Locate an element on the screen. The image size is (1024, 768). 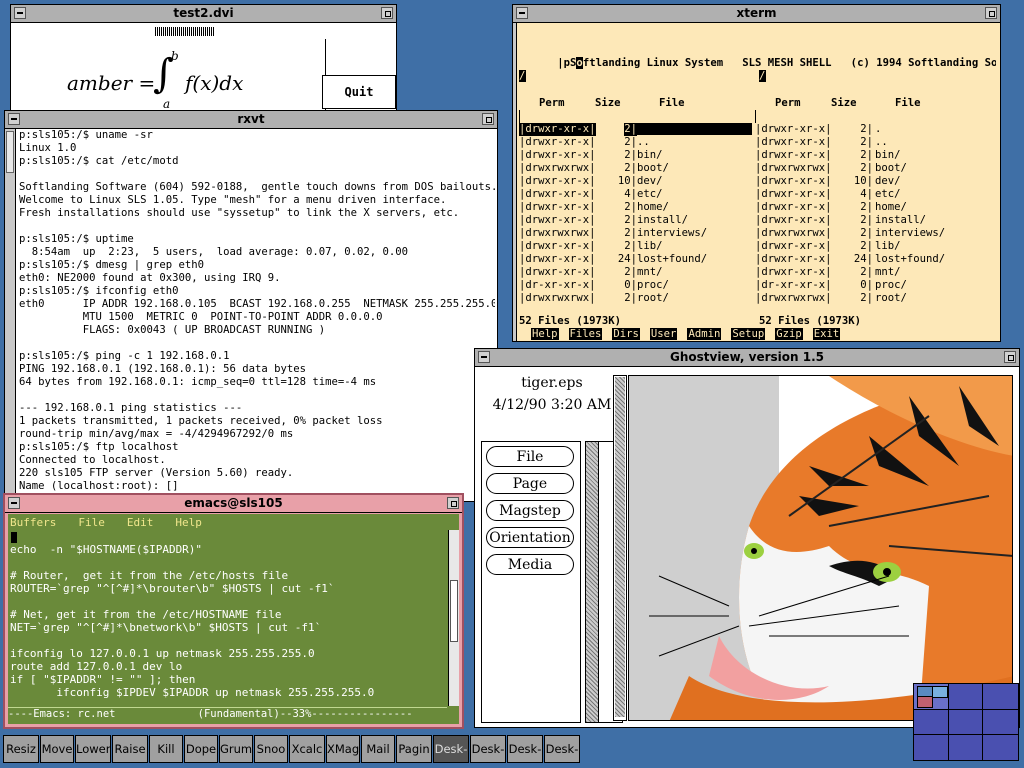
dock-move-button: Move is located at coordinates (57, 749).